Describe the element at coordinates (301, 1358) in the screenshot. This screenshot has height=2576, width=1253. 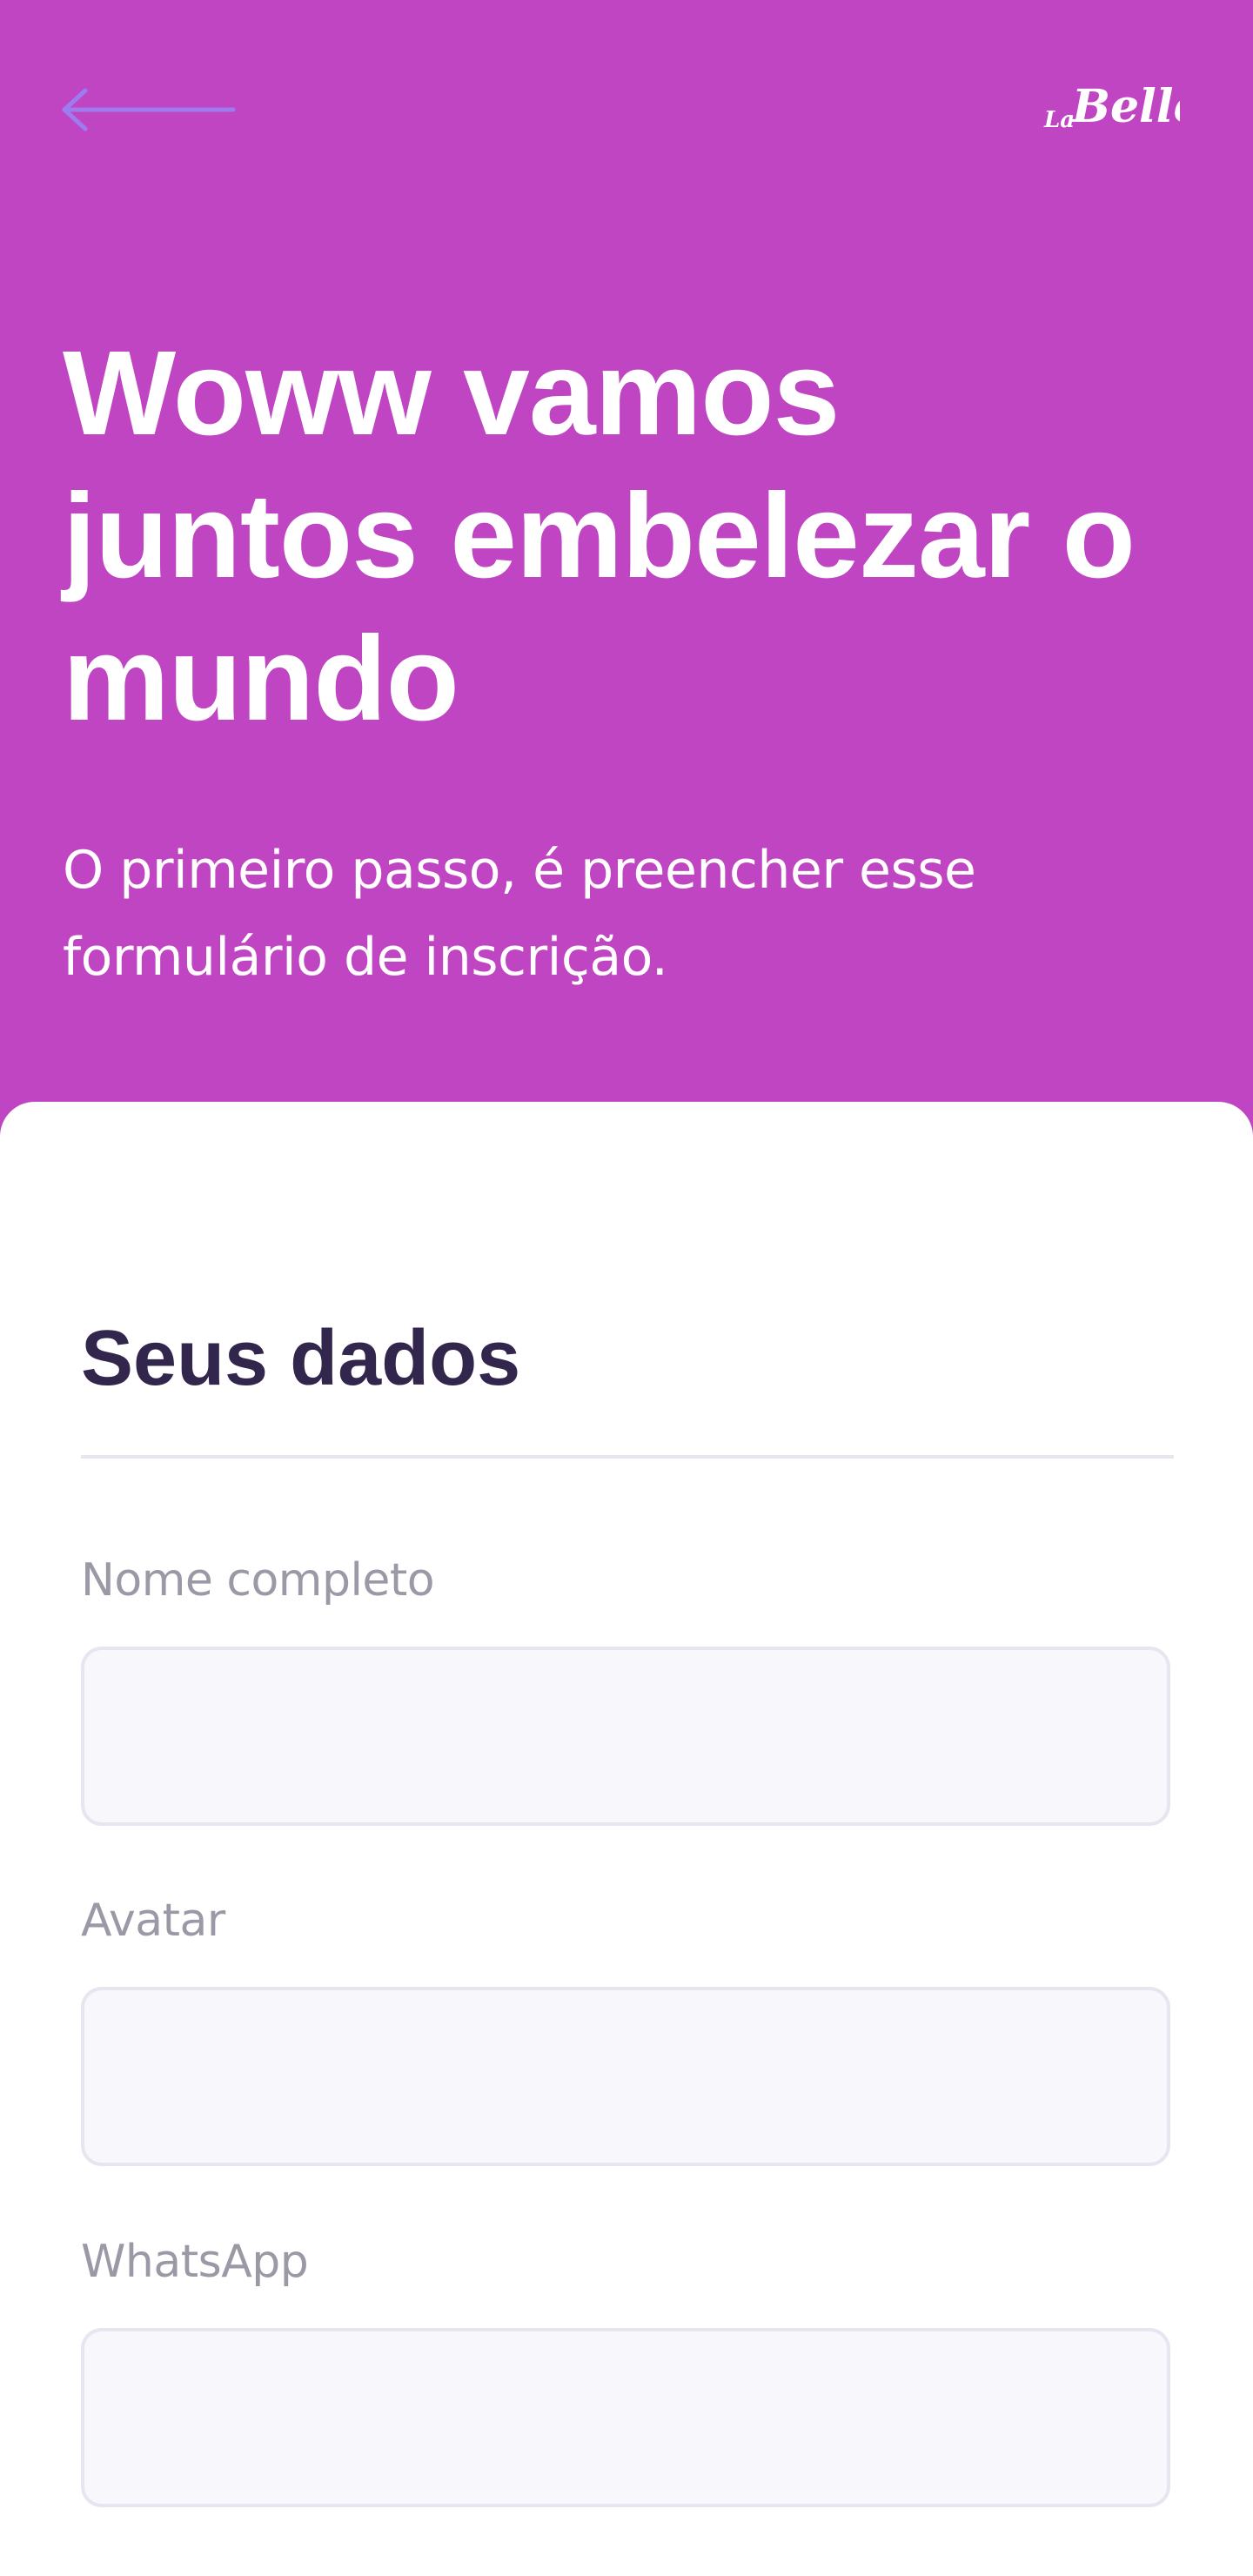
I see `section-title: Seus dados` at that location.